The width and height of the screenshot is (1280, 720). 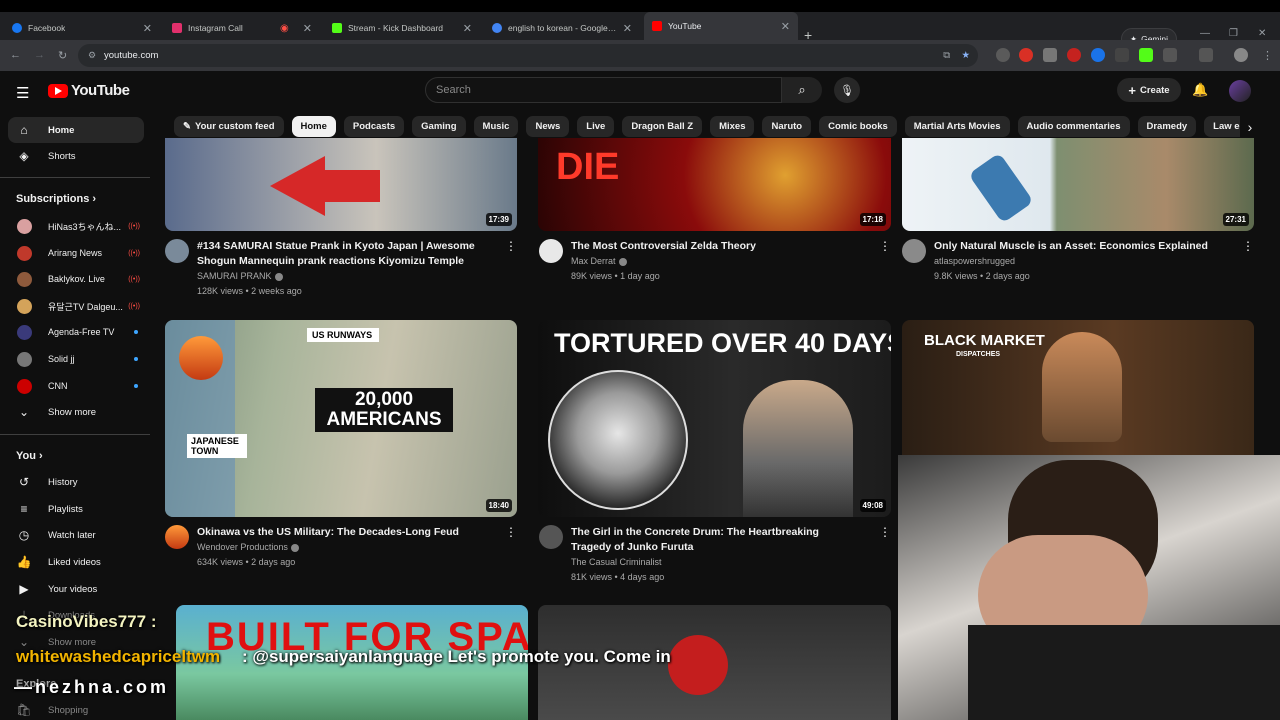 I want to click on subscription-item: Baklykov. Live ((•)), so click(x=76, y=279).